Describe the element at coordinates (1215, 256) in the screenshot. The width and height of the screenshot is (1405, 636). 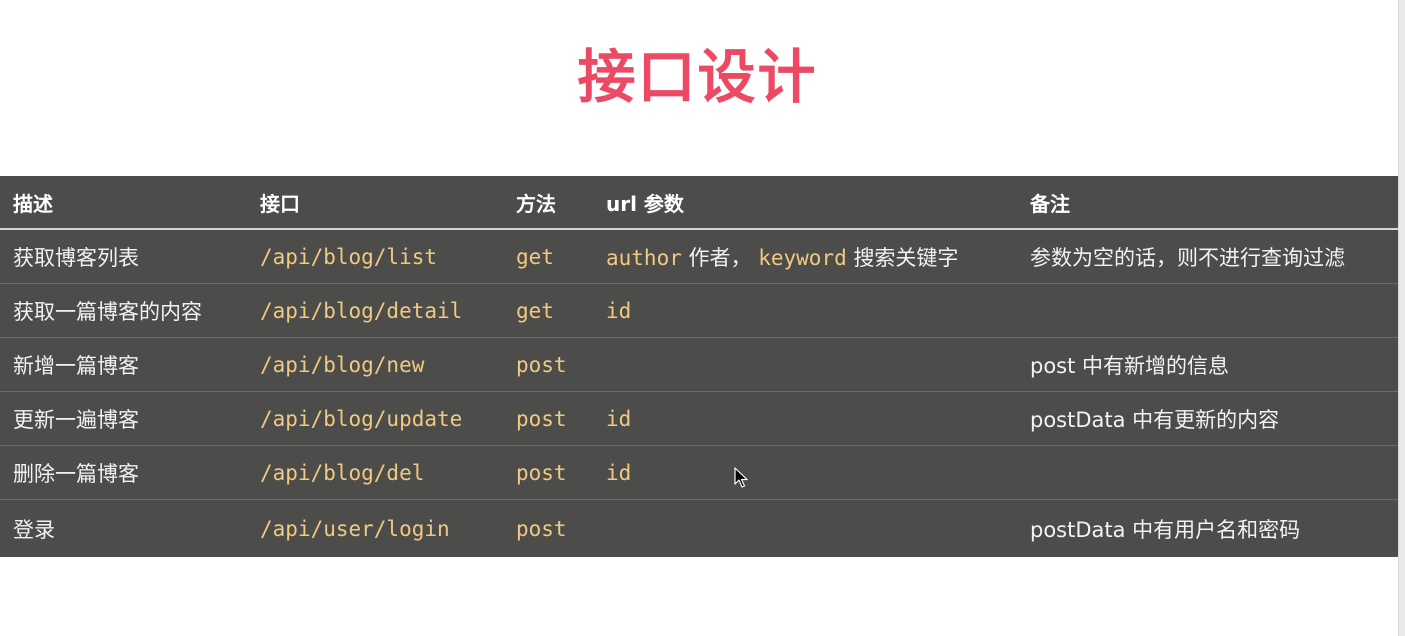
I see `row-note: 参数为空的话，则不进行查询过滤` at that location.